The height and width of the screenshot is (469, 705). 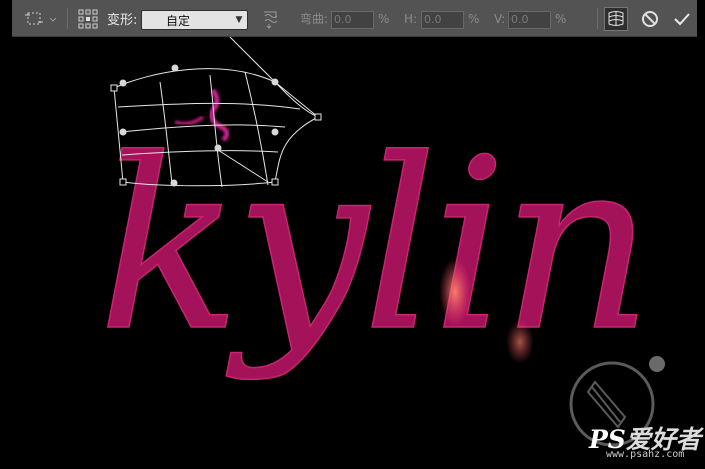 I want to click on transform-mode-icon, so click(x=41, y=18).